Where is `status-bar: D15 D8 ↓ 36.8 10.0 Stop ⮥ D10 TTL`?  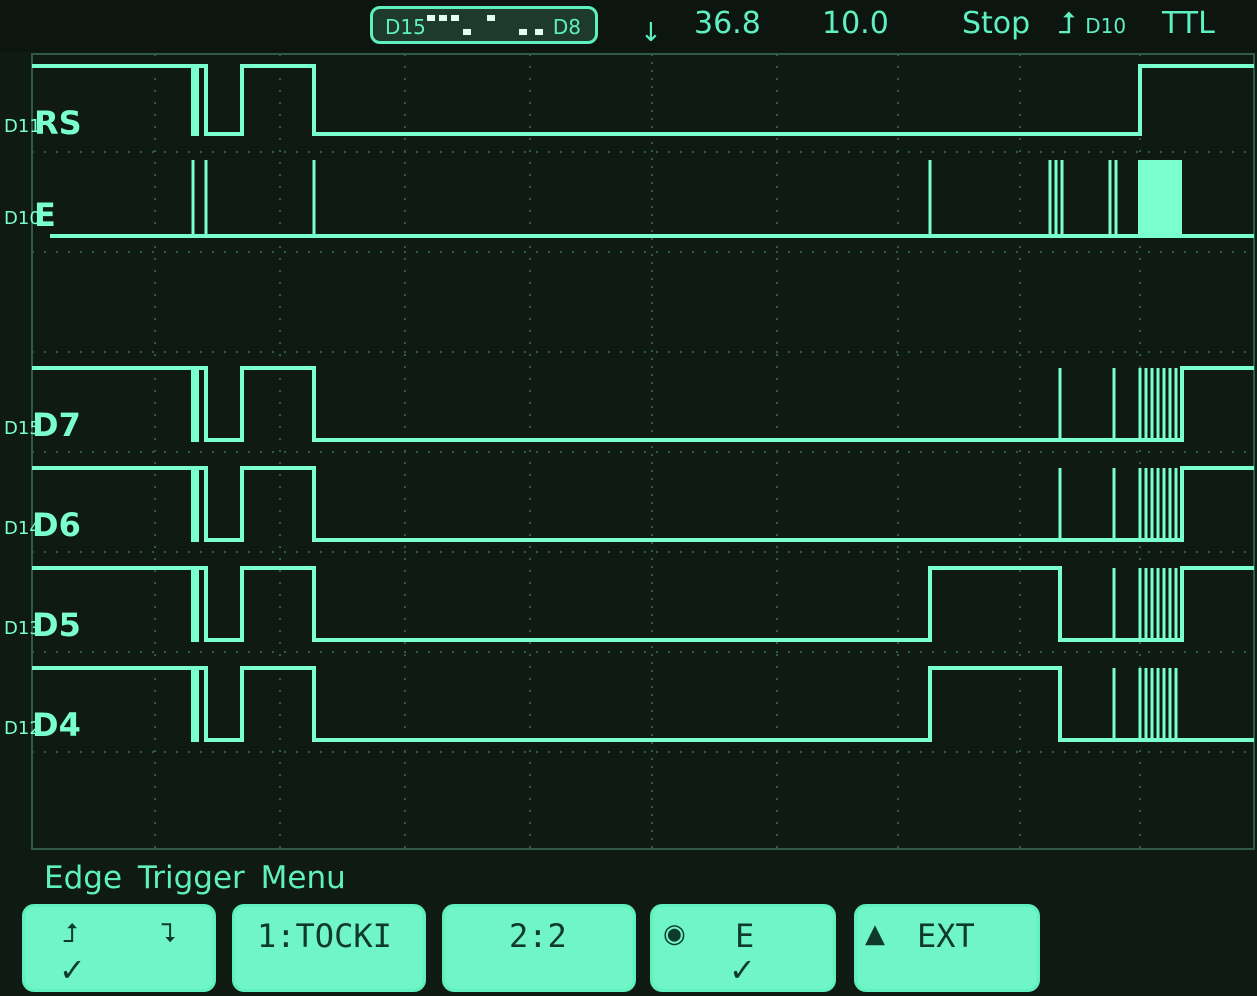 status-bar: D15 D8 ↓ 36.8 10.0 Stop ⮥ D10 TTL is located at coordinates (628, 26).